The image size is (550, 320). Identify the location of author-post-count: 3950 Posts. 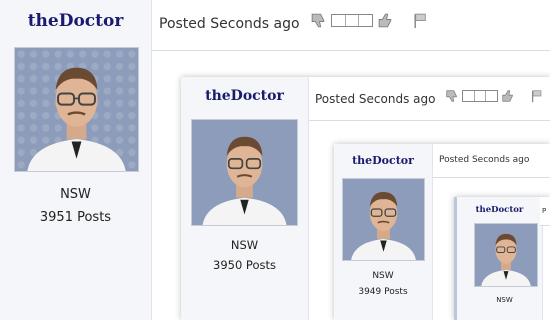
(244, 265).